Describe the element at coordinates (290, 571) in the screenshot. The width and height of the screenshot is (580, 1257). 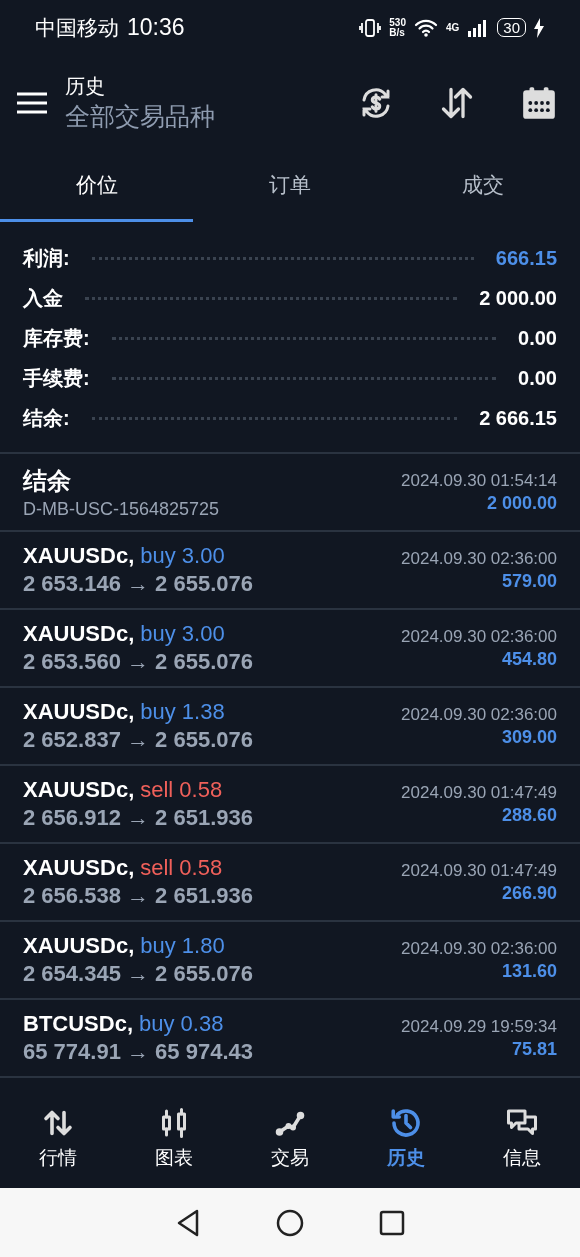
I see `deal-row: XAUUSDc, buy 3.00 2 653.146 → 2 655.076 2024.09.30 02:36:00 579.00` at that location.